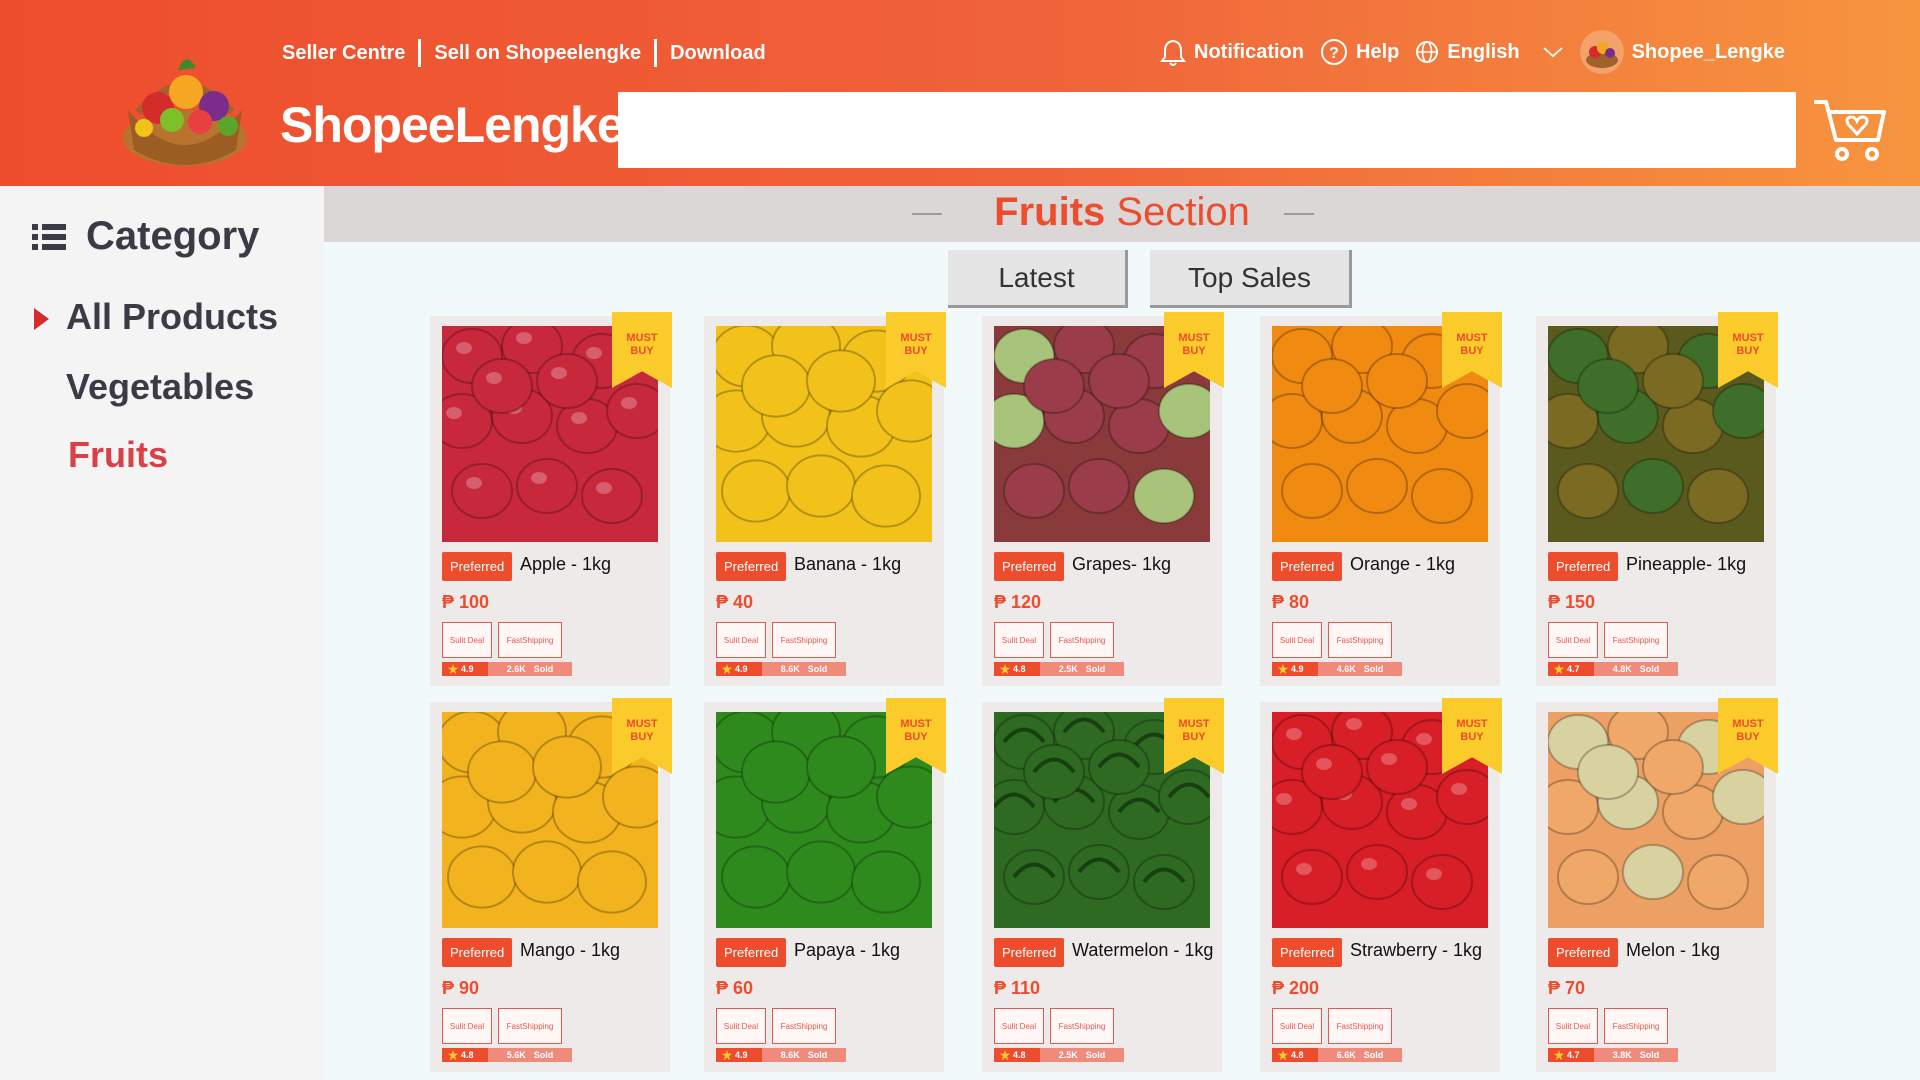  I want to click on help-link: ? Help, so click(1359, 52).